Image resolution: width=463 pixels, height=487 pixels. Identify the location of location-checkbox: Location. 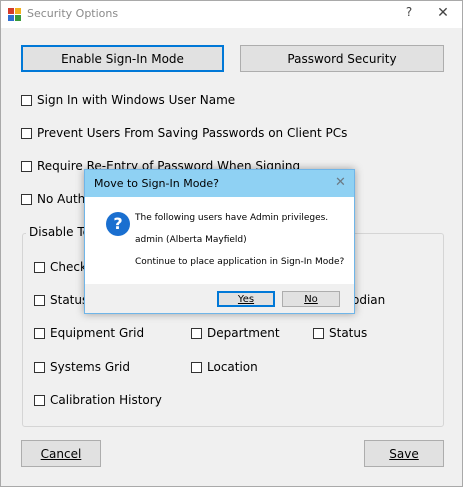
(224, 367).